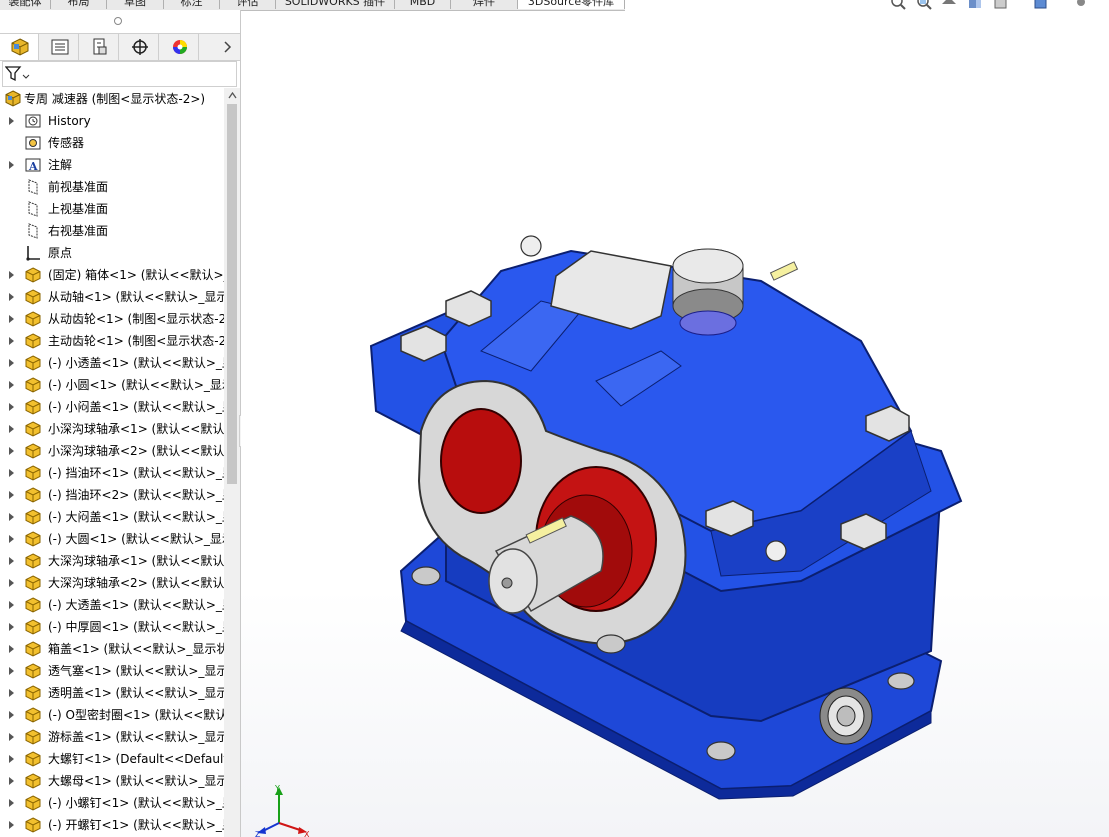 Image resolution: width=1109 pixels, height=837 pixels. Describe the element at coordinates (179, 47) in the screenshot. I see `displaymanager-tab` at that location.